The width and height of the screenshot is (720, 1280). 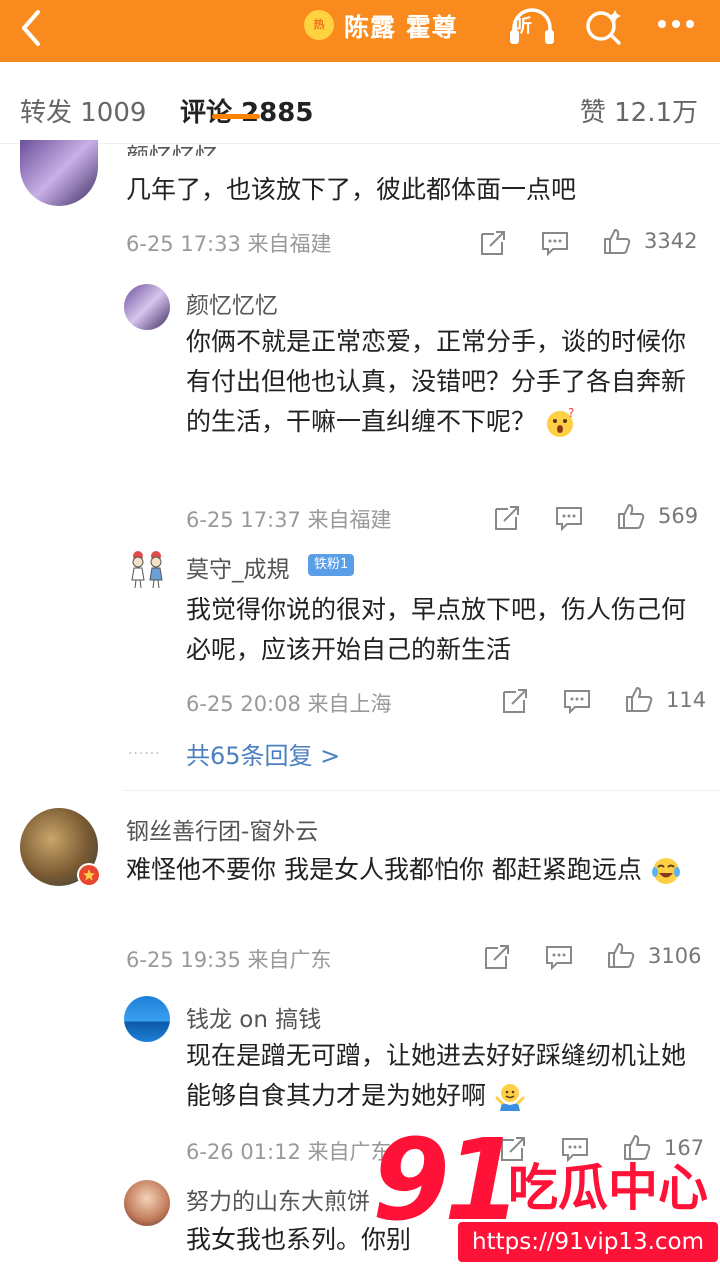 What do you see at coordinates (560, 422) in the screenshot?
I see `surprised-face-emoji-icon: ?` at bounding box center [560, 422].